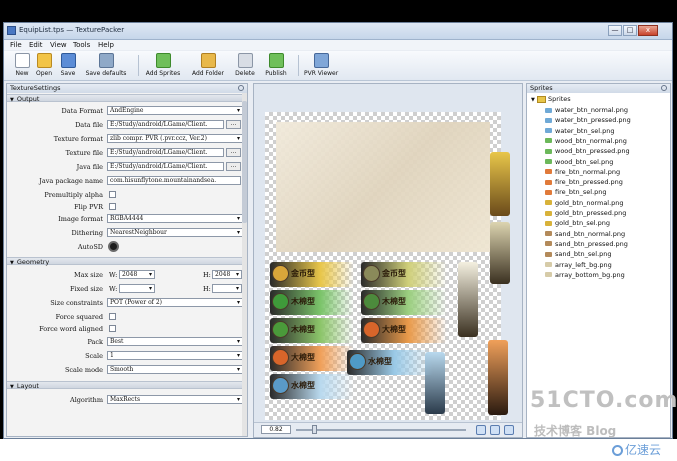 The image size is (677, 461). Describe the element at coordinates (36, 45) in the screenshot. I see `menu-edit: Edit` at that location.